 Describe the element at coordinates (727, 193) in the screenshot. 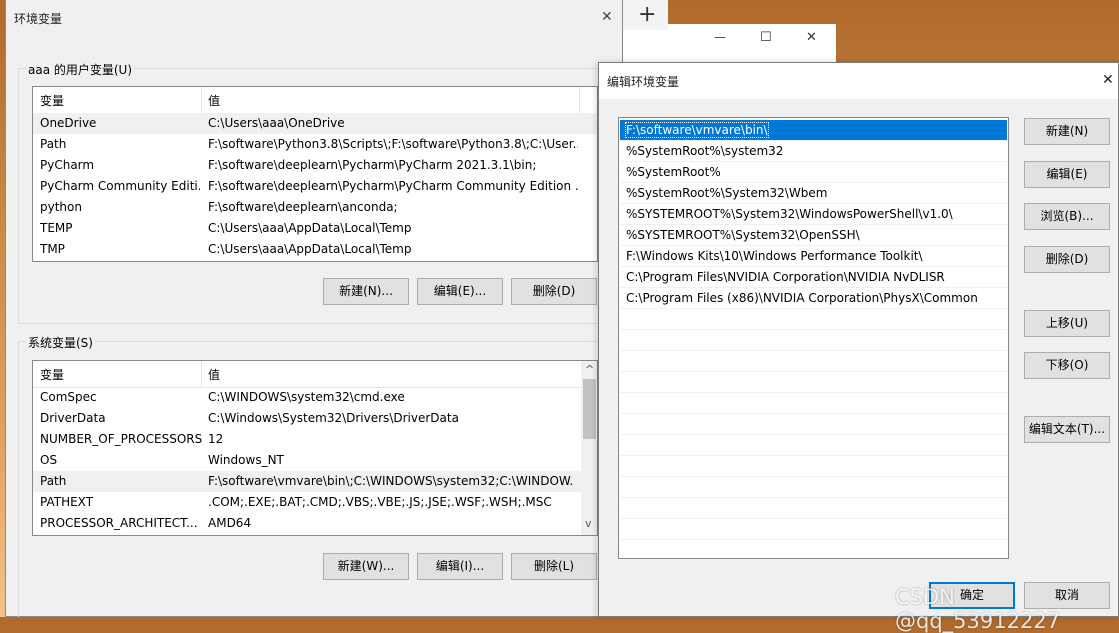

I see `entry-text: %SystemRoot%\System32\Wbem` at that location.